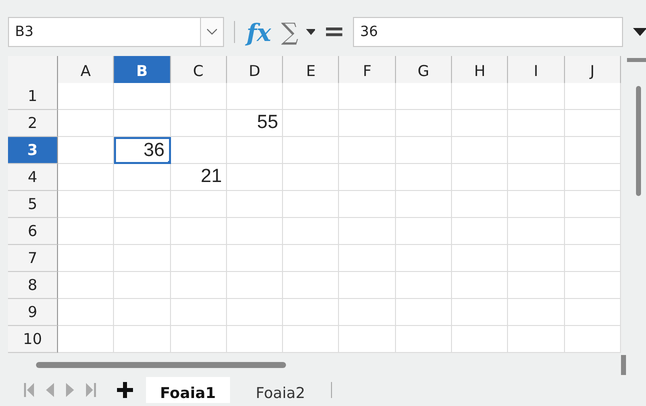 The height and width of the screenshot is (406, 646). What do you see at coordinates (334, 32) in the screenshot?
I see `equals-button: =` at bounding box center [334, 32].